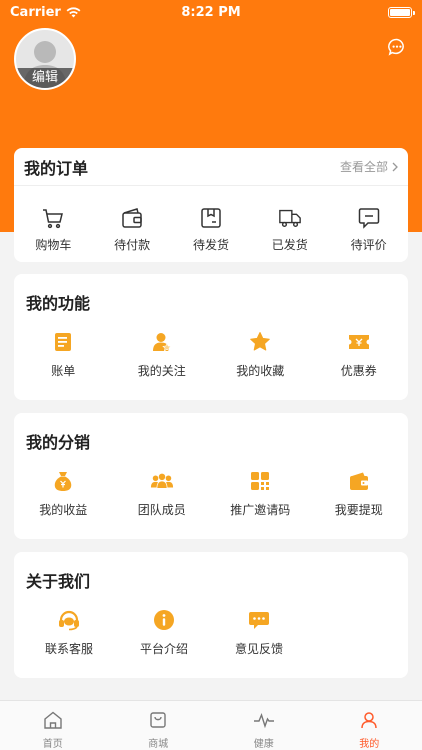 Image resolution: width=422 pixels, height=750 pixels. Describe the element at coordinates (162, 342) in the screenshot. I see `follow-icon` at that location.